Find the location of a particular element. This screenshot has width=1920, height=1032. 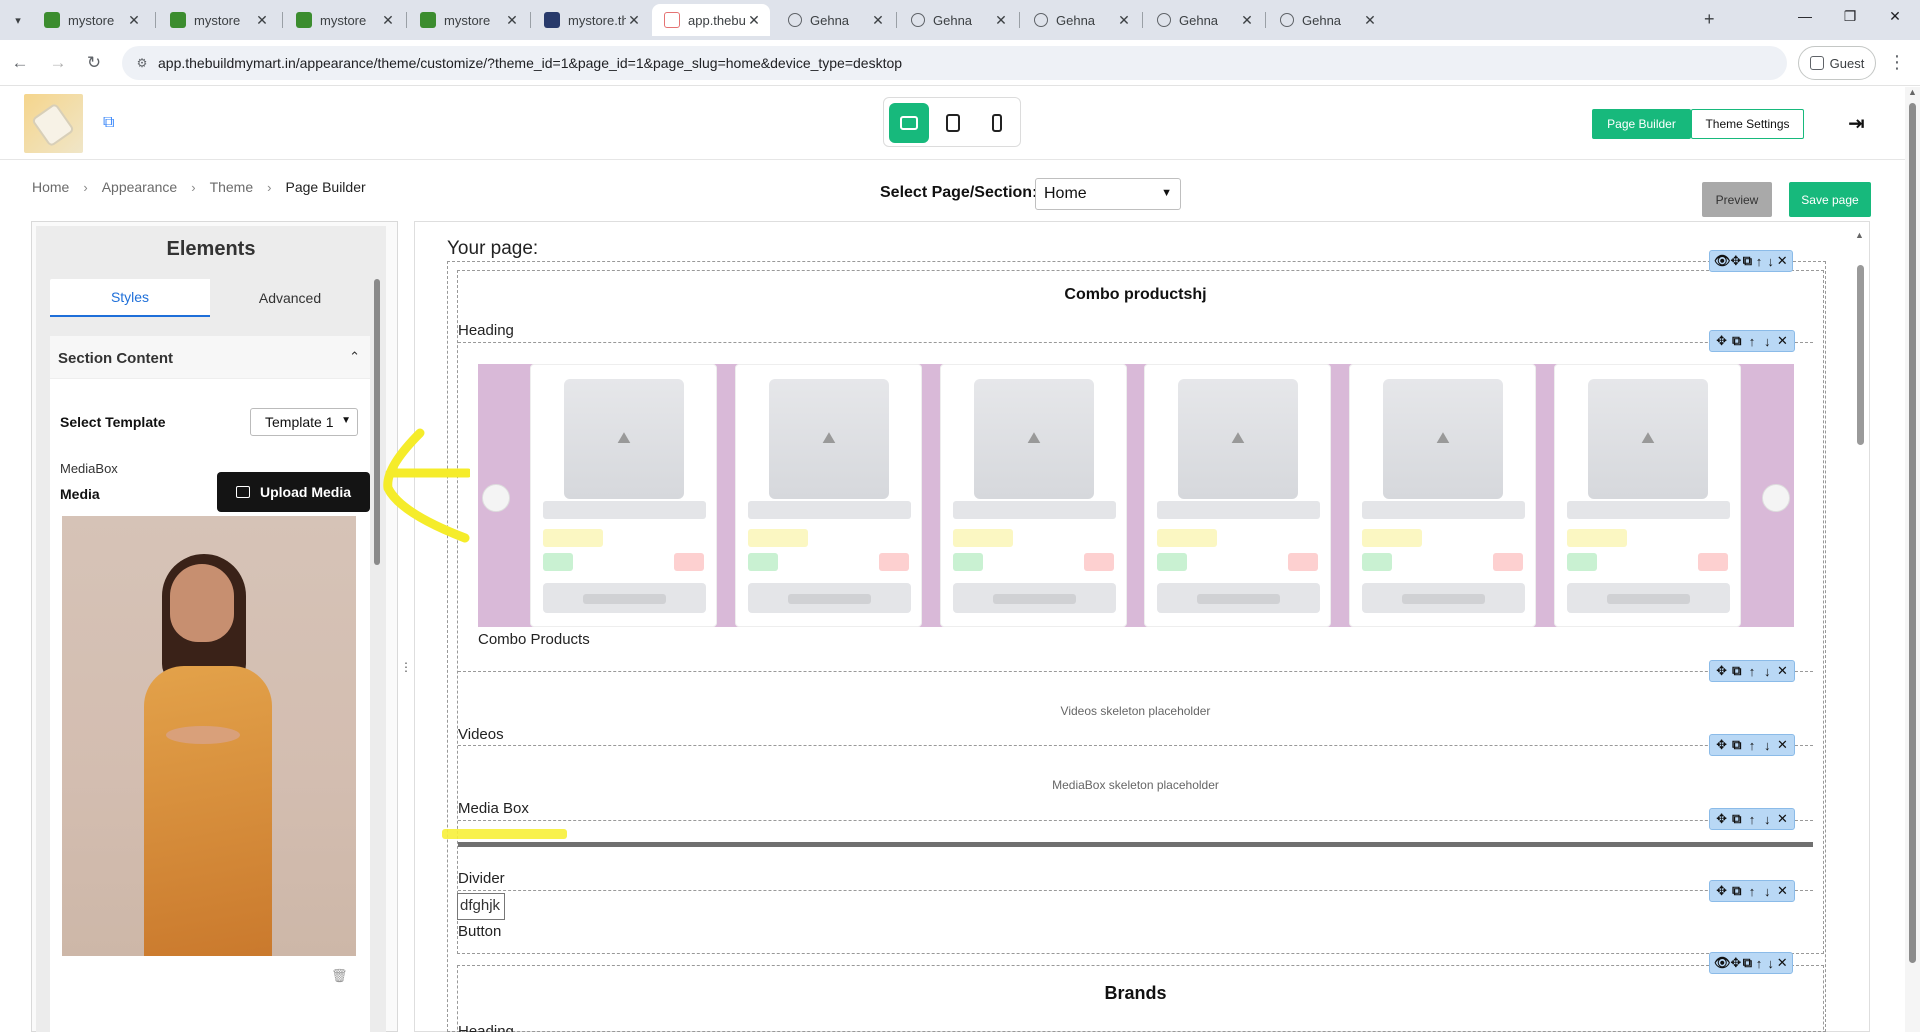

canvas-scrollbar: ▲ is located at coordinates (1860, 628).